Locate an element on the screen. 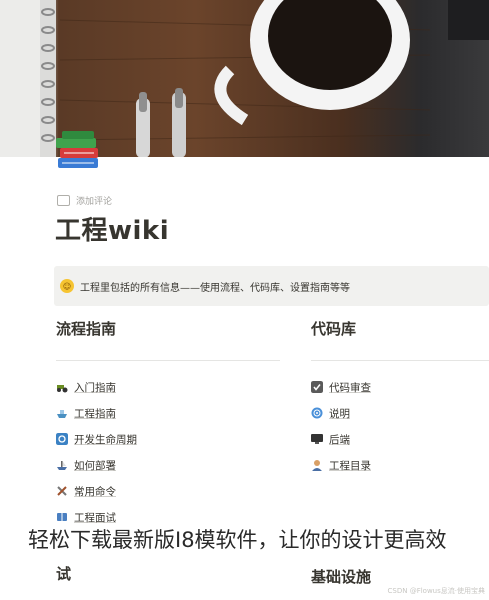 The image size is (489, 600). add-comment-label: 添加评论 is located at coordinates (94, 201).